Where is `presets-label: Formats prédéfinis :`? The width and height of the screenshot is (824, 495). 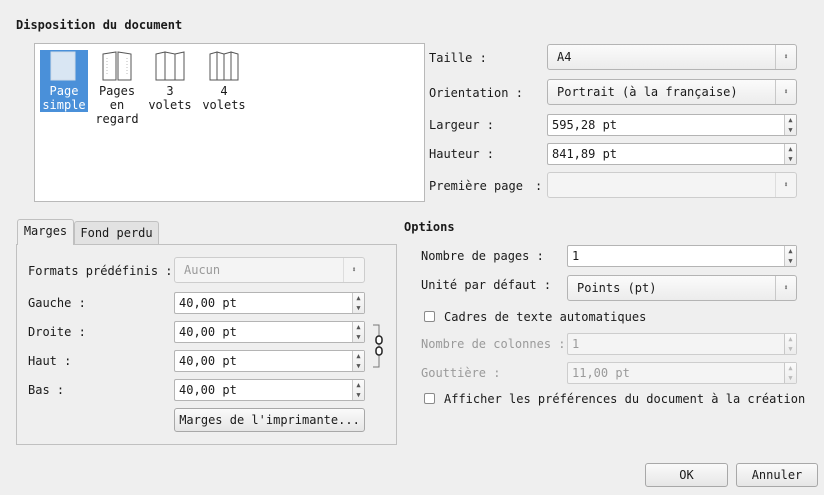 presets-label: Formats prédéfinis : is located at coordinates (100, 271).